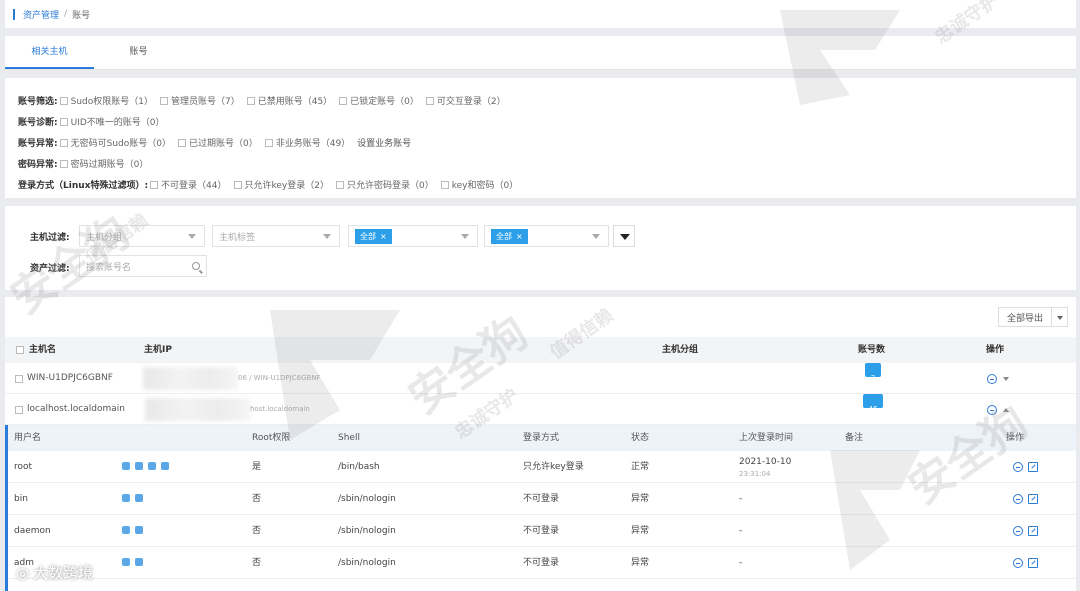 Image resolution: width=1080 pixels, height=591 pixels. I want to click on search-placeholder: 搜索账号名, so click(109, 267).